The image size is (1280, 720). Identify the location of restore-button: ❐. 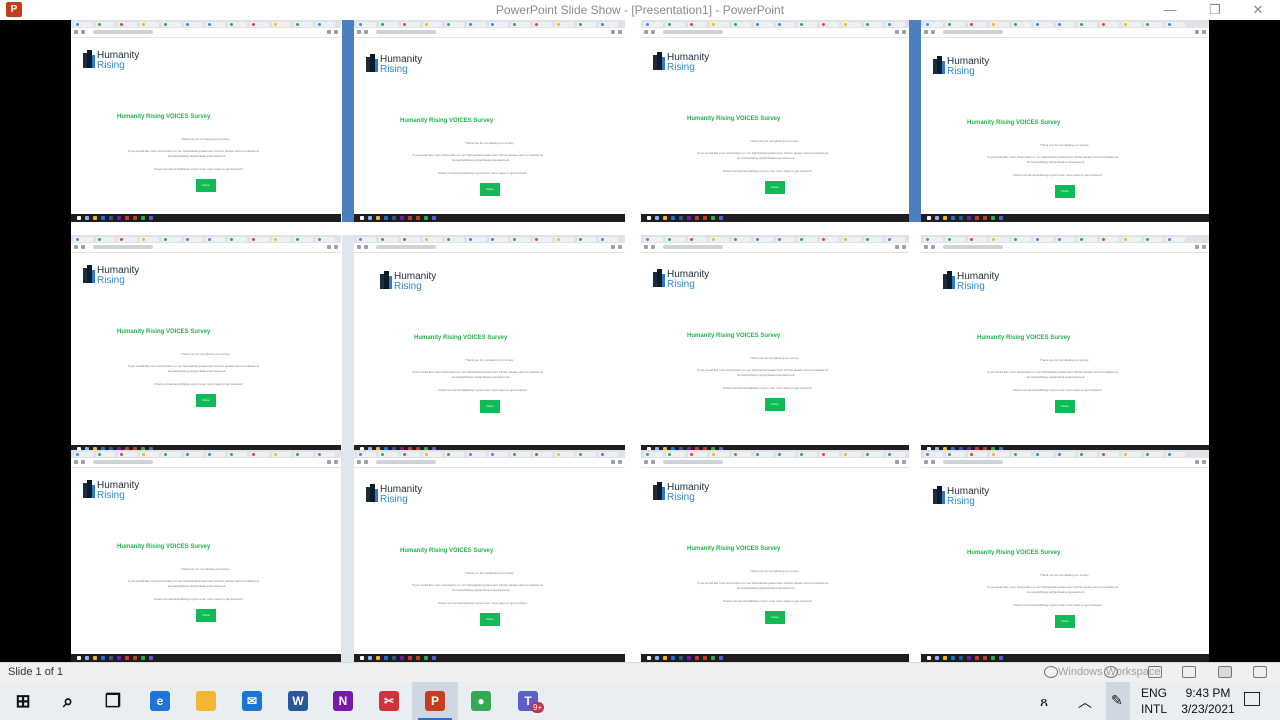
(1215, 10).